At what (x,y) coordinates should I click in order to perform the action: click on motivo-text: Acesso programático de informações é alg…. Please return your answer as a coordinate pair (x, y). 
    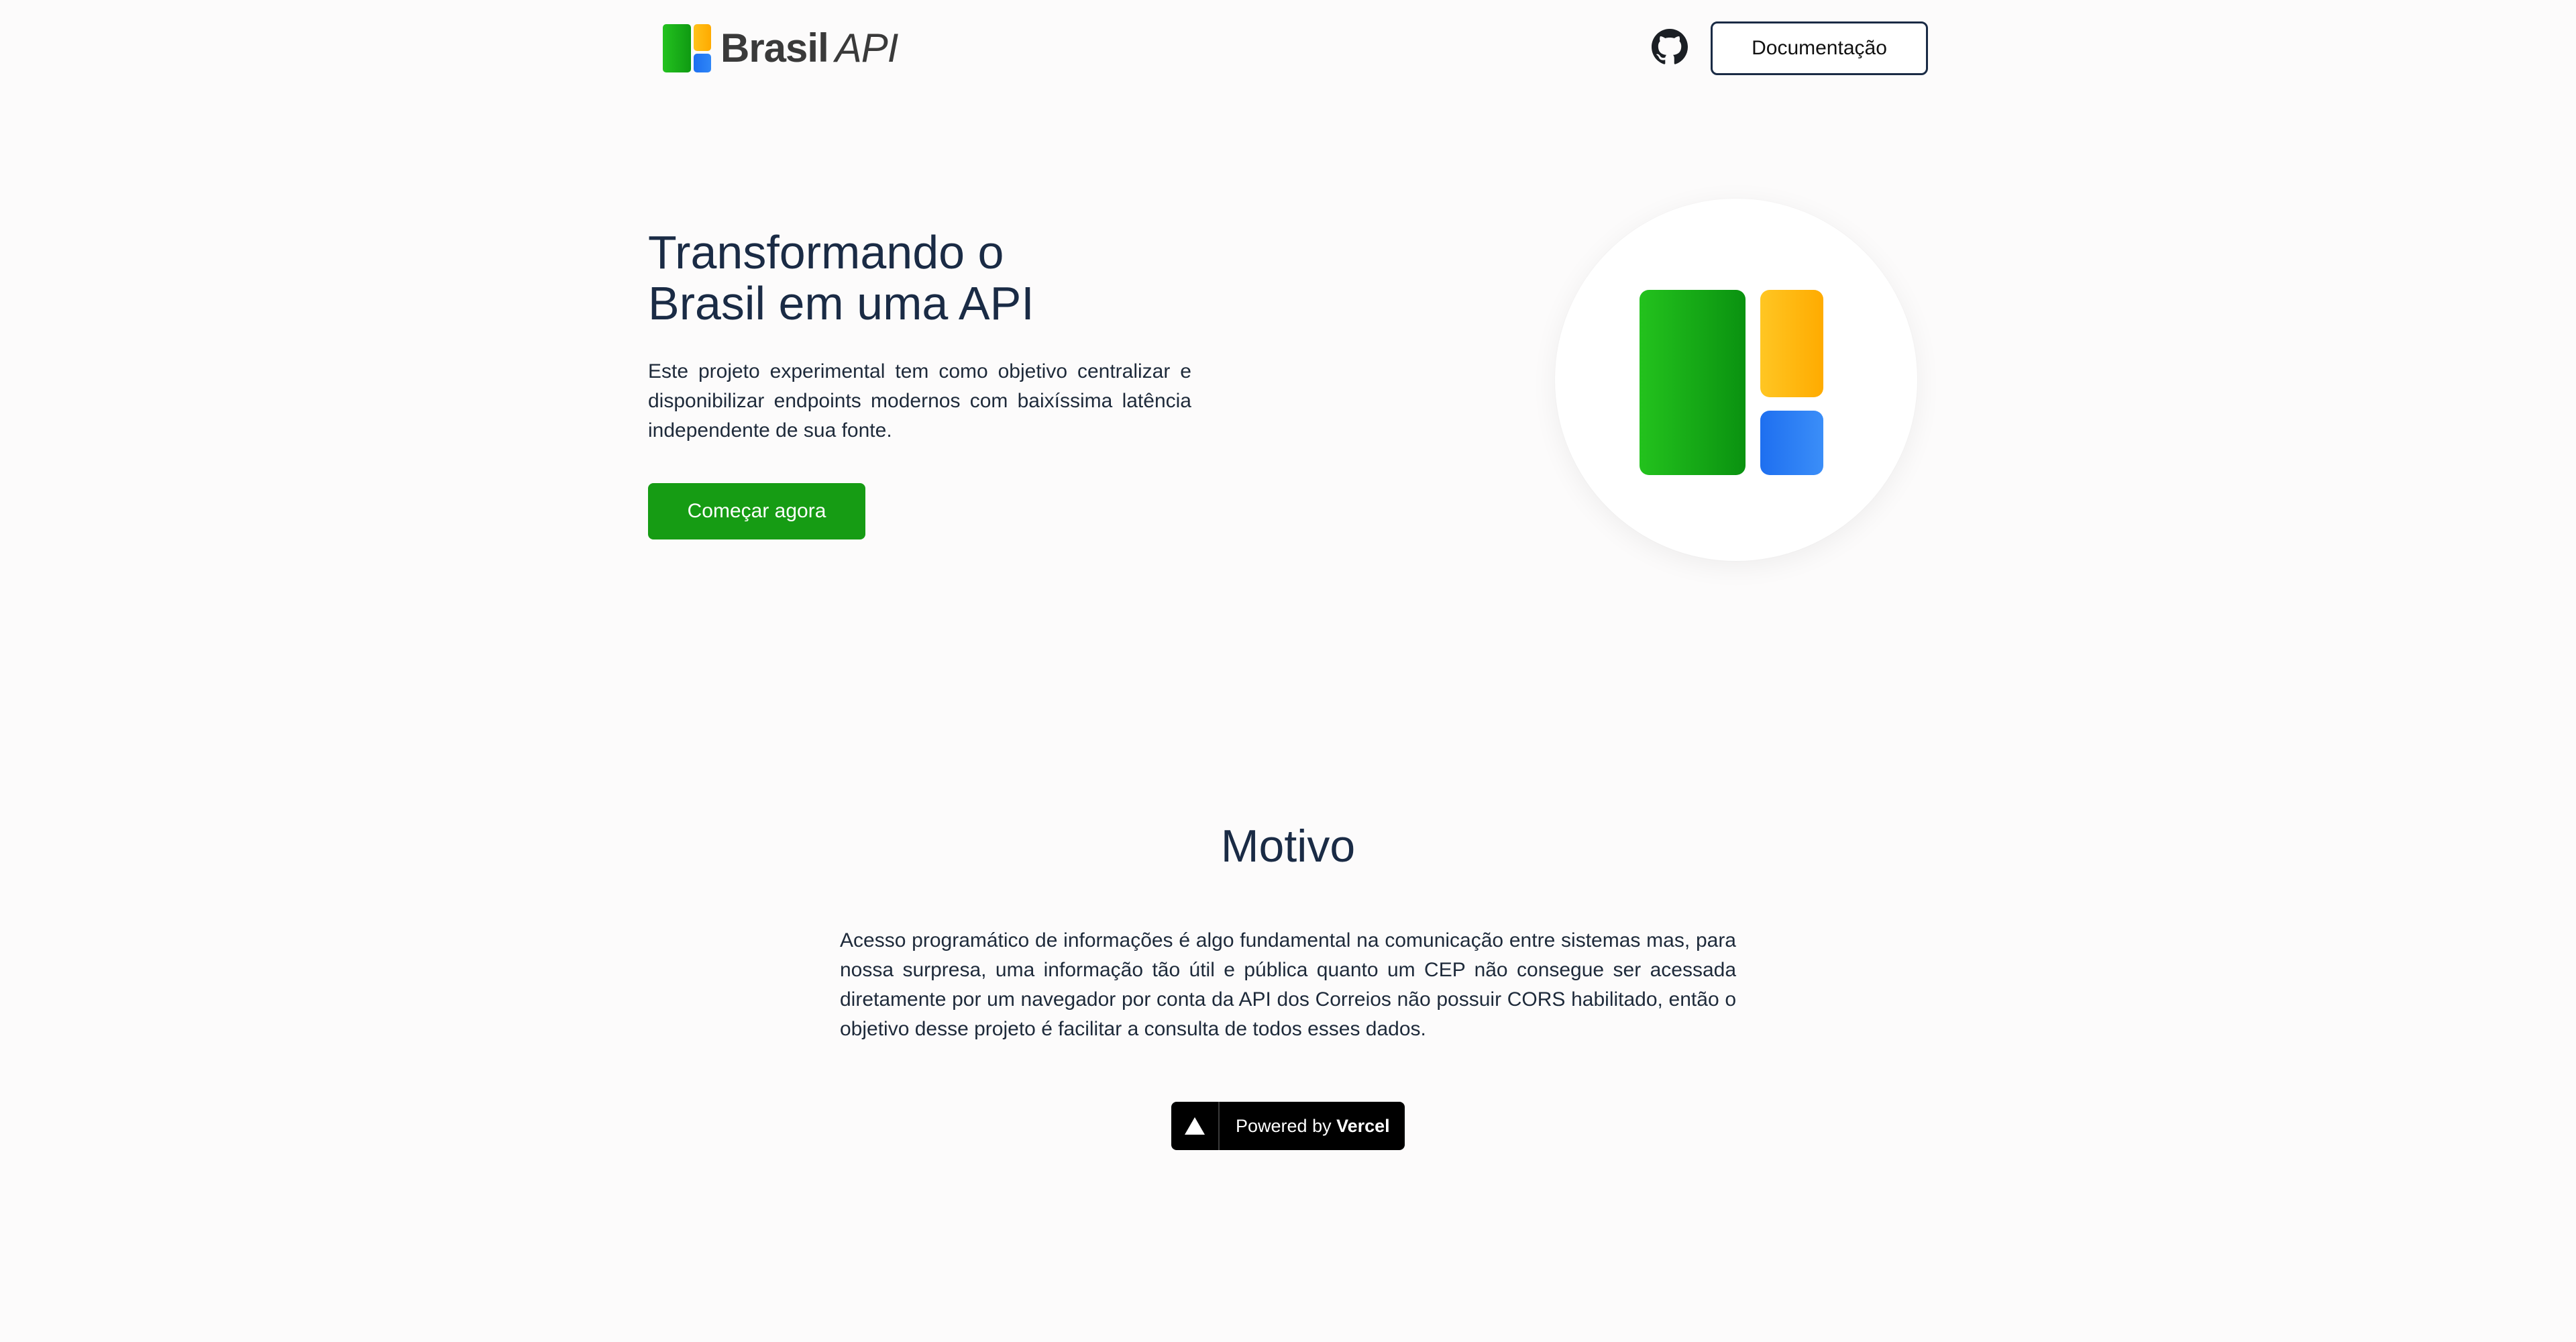
    Looking at the image, I should click on (1288, 984).